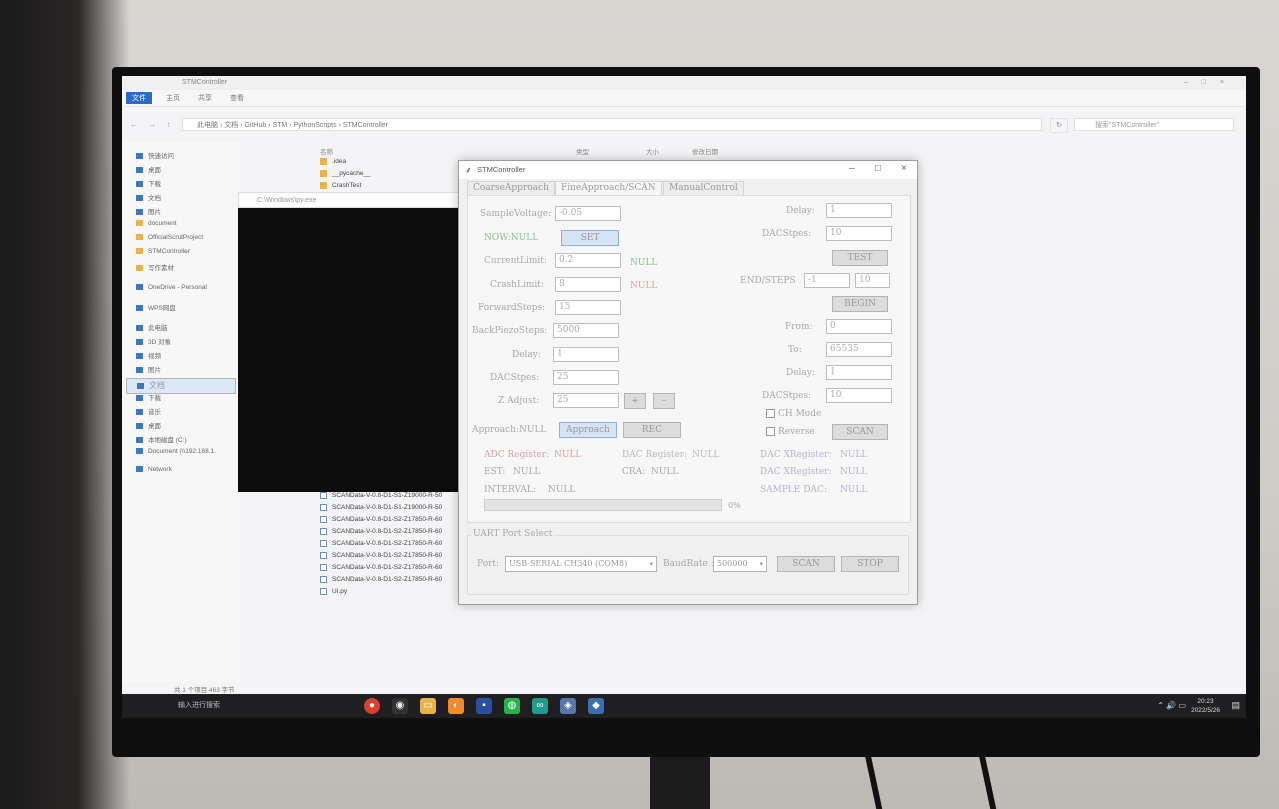 This screenshot has height=809, width=1279. Describe the element at coordinates (588, 307) in the screenshot. I see `forward-steps-input: 15` at that location.